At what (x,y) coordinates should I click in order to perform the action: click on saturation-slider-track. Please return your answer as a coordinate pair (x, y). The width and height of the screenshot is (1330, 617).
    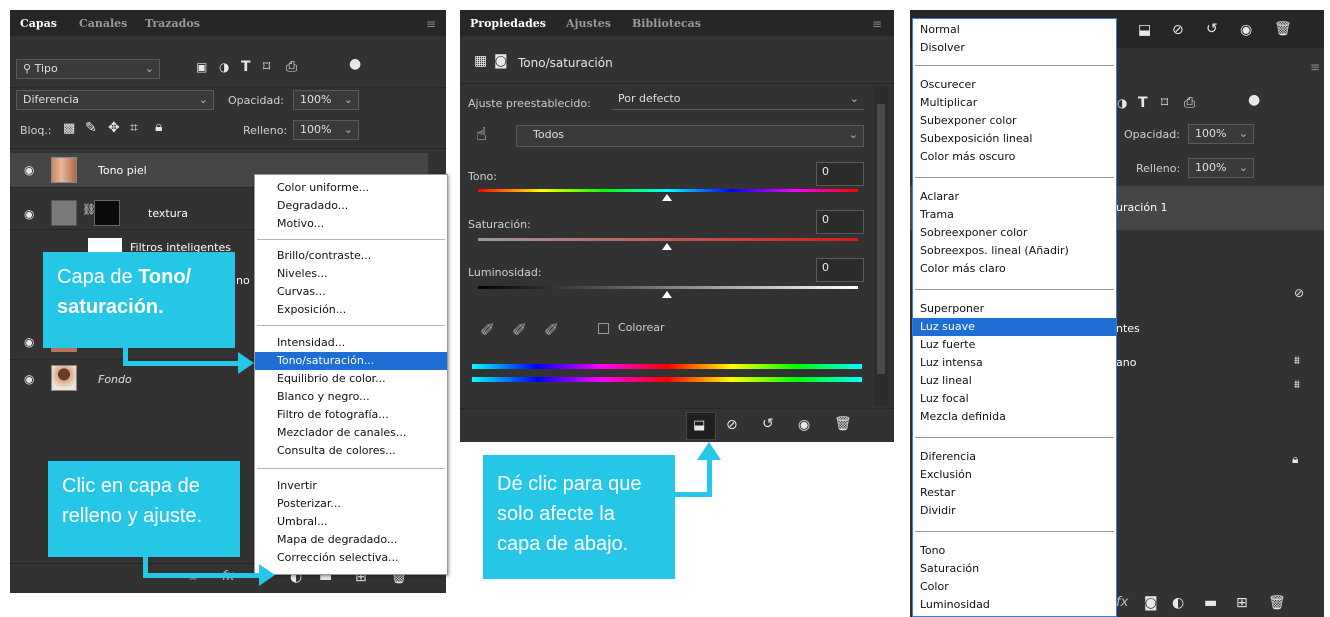
    Looking at the image, I should click on (668, 239).